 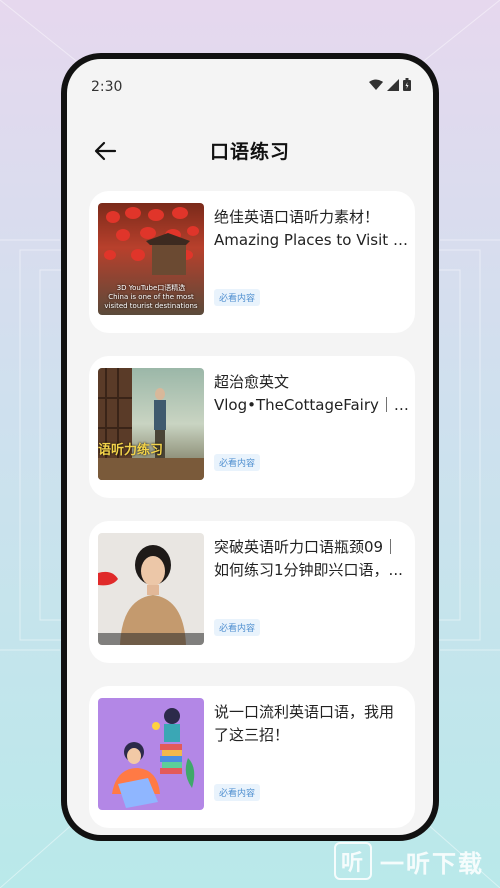 What do you see at coordinates (252, 735) in the screenshot?
I see `video-title-line: 了这三招！` at bounding box center [252, 735].